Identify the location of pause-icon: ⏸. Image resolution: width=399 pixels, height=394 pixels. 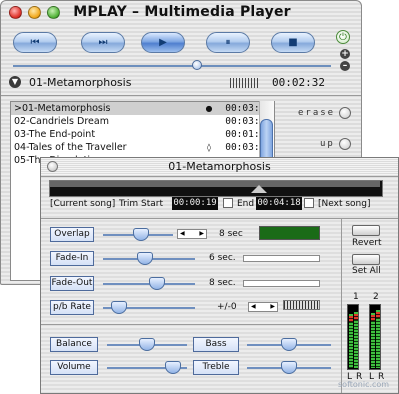
(228, 42).